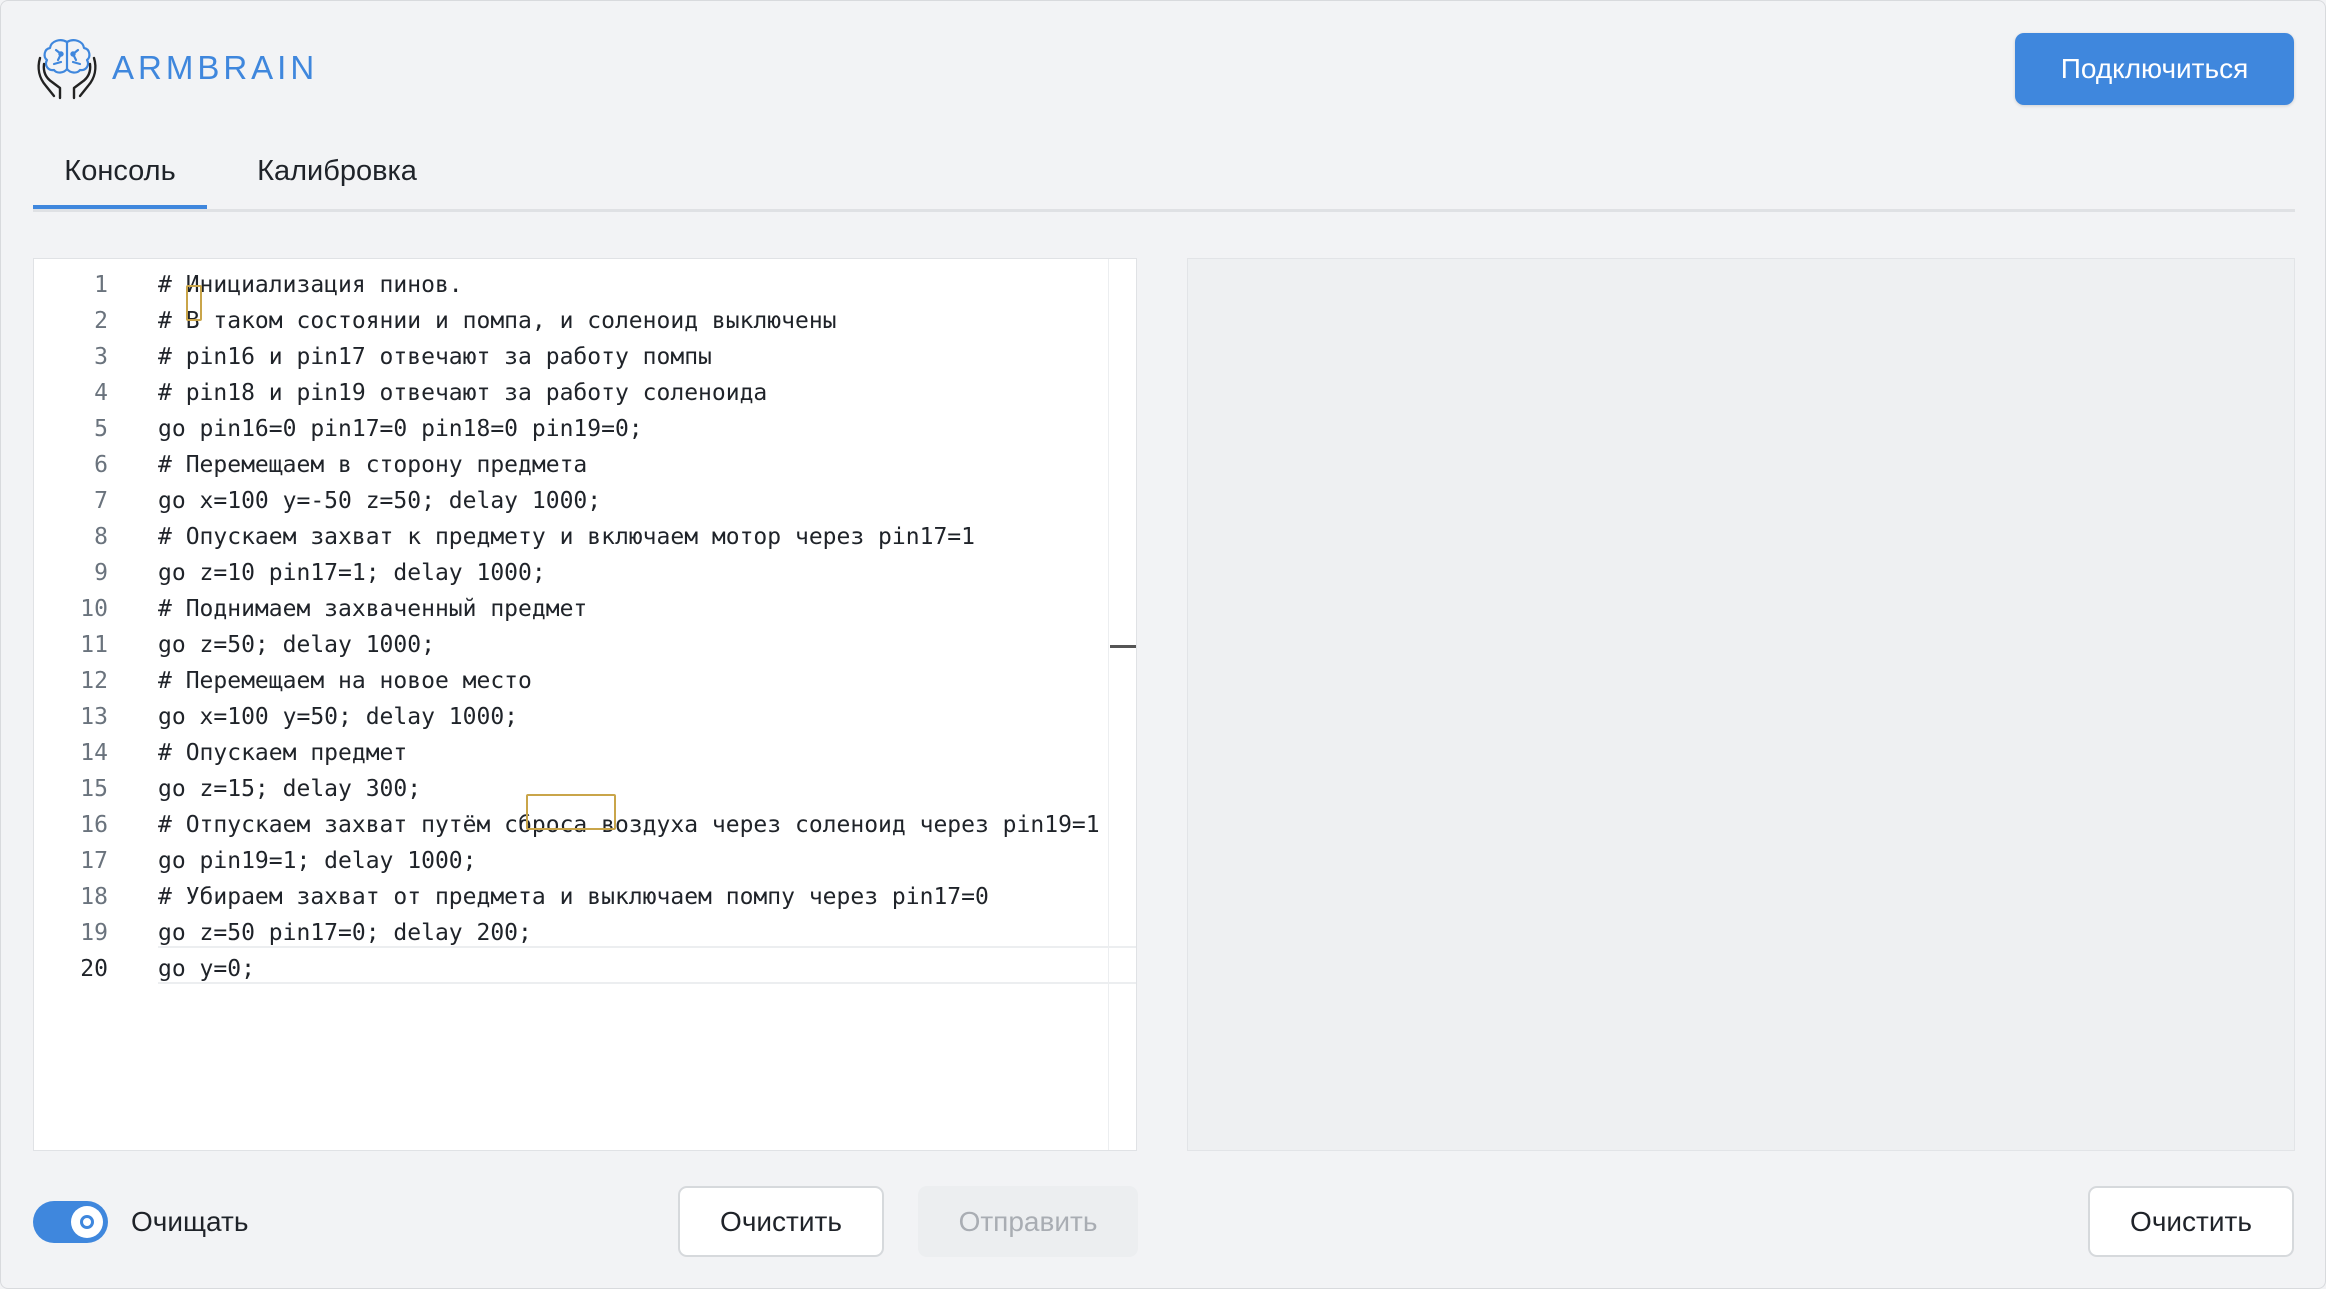 This screenshot has height=1289, width=2326. What do you see at coordinates (94, 825) in the screenshot?
I see `line-number: 16` at bounding box center [94, 825].